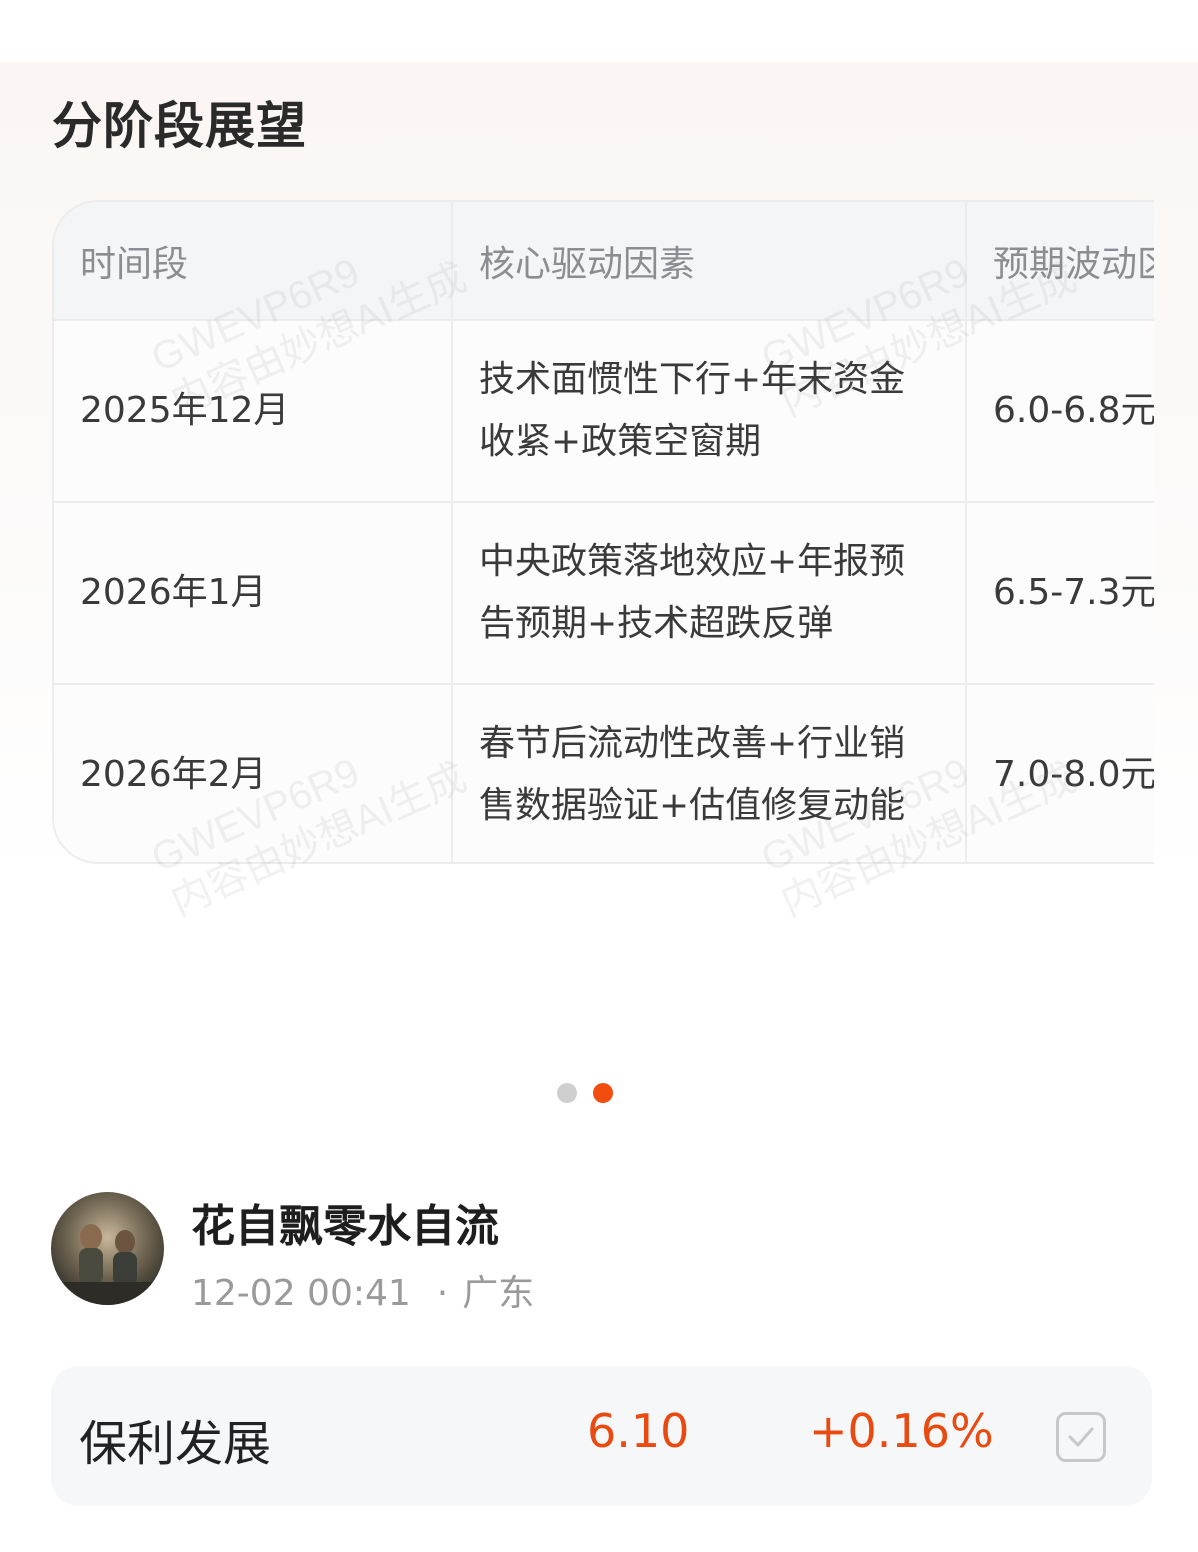 The width and height of the screenshot is (1198, 1552). I want to click on avatar-photo-icon, so click(107, 1248).